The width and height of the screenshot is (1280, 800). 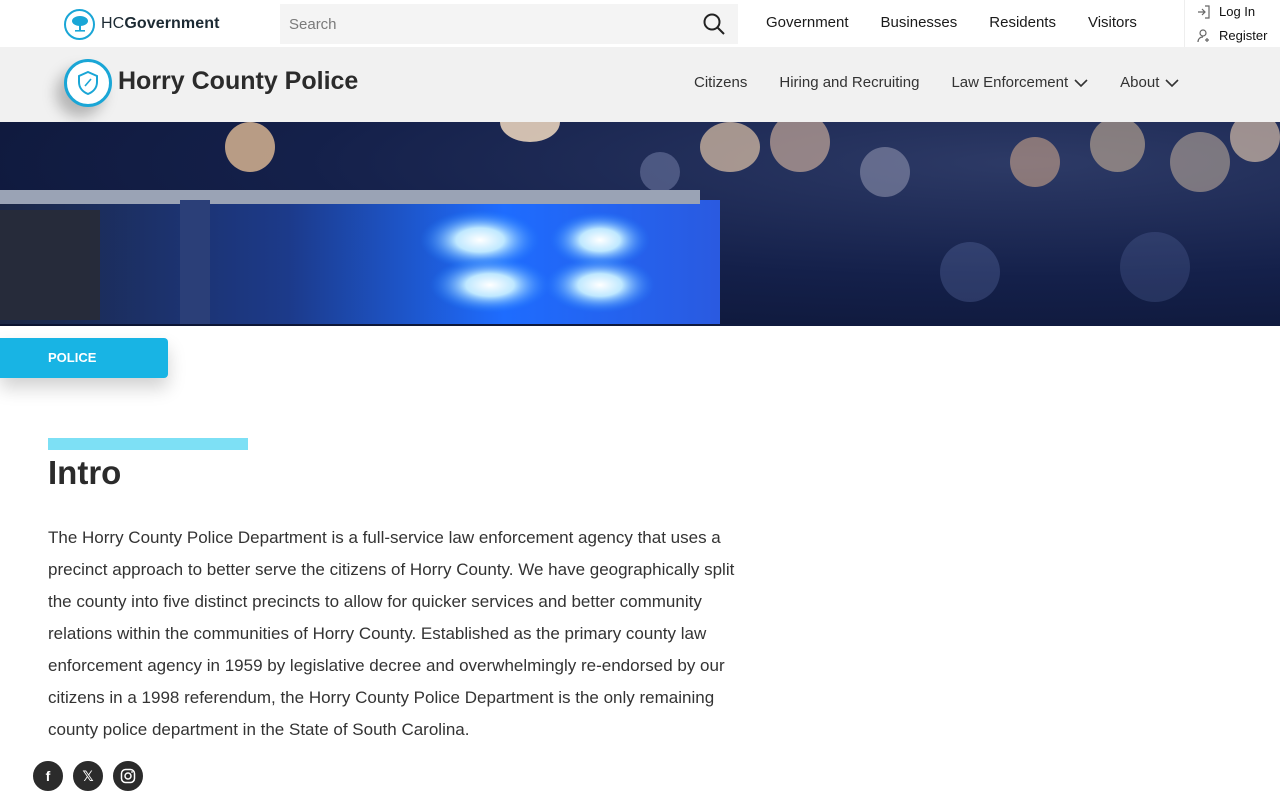 I want to click on nav-about: About, so click(x=1149, y=82).